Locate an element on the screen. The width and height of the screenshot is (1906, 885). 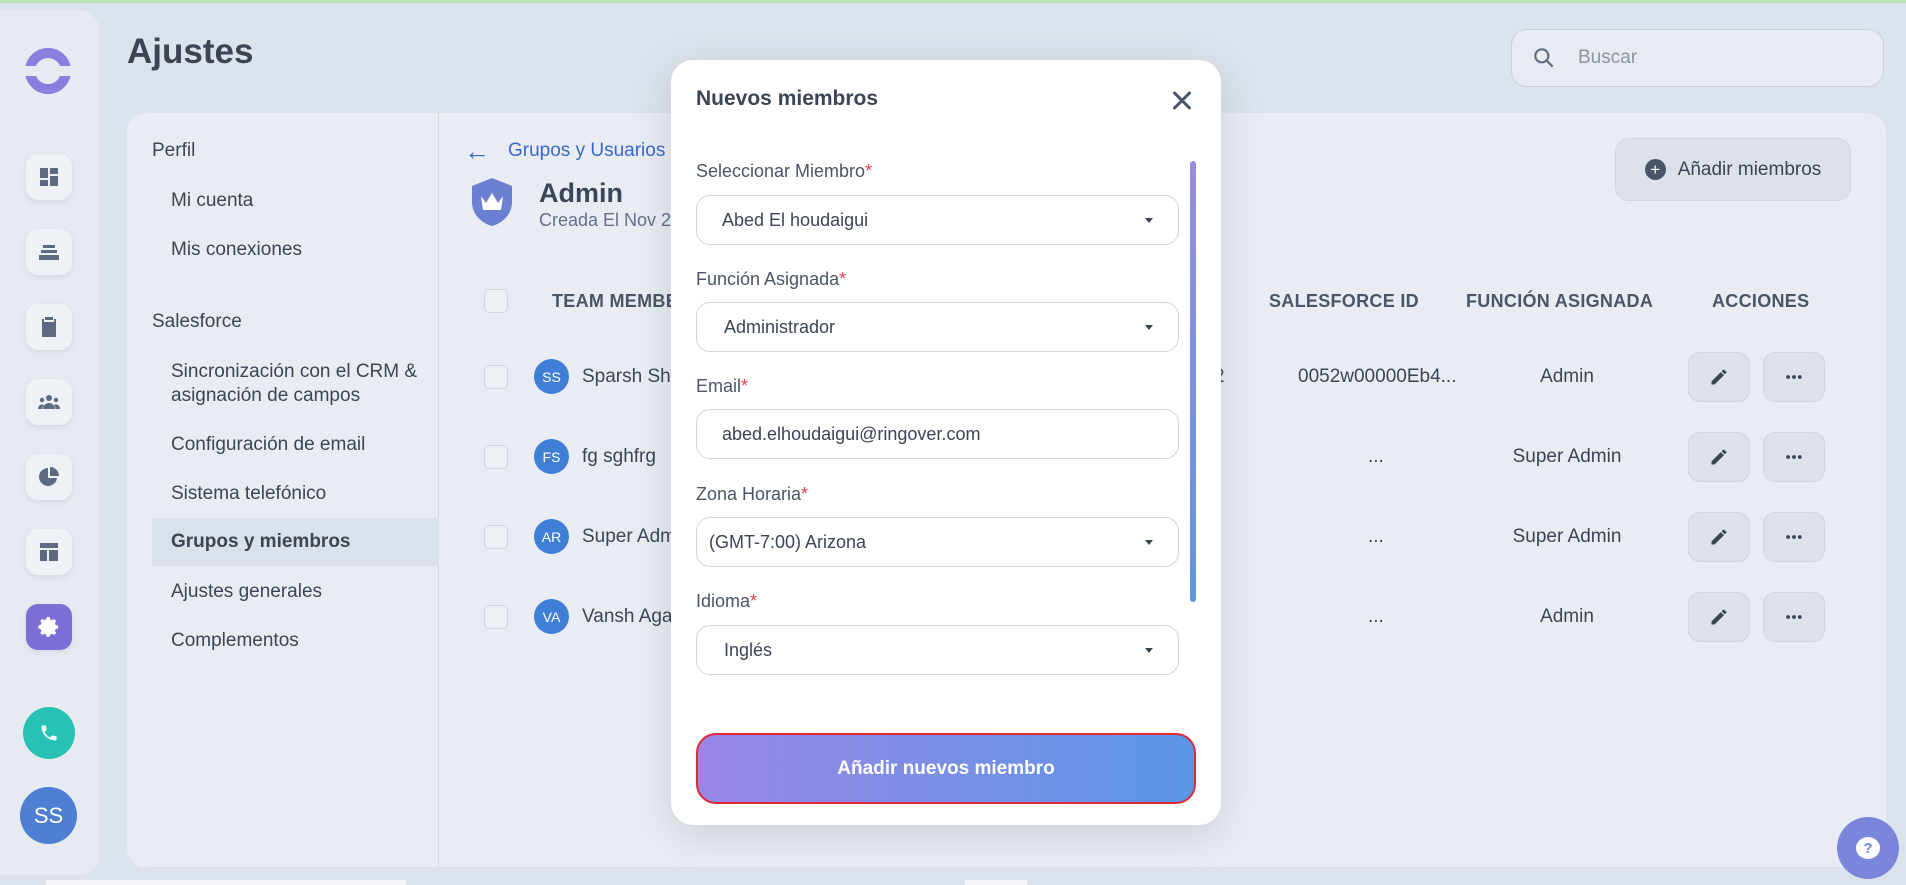
email-field: abed.elhoudaigui@ringover.com is located at coordinates (937, 434).